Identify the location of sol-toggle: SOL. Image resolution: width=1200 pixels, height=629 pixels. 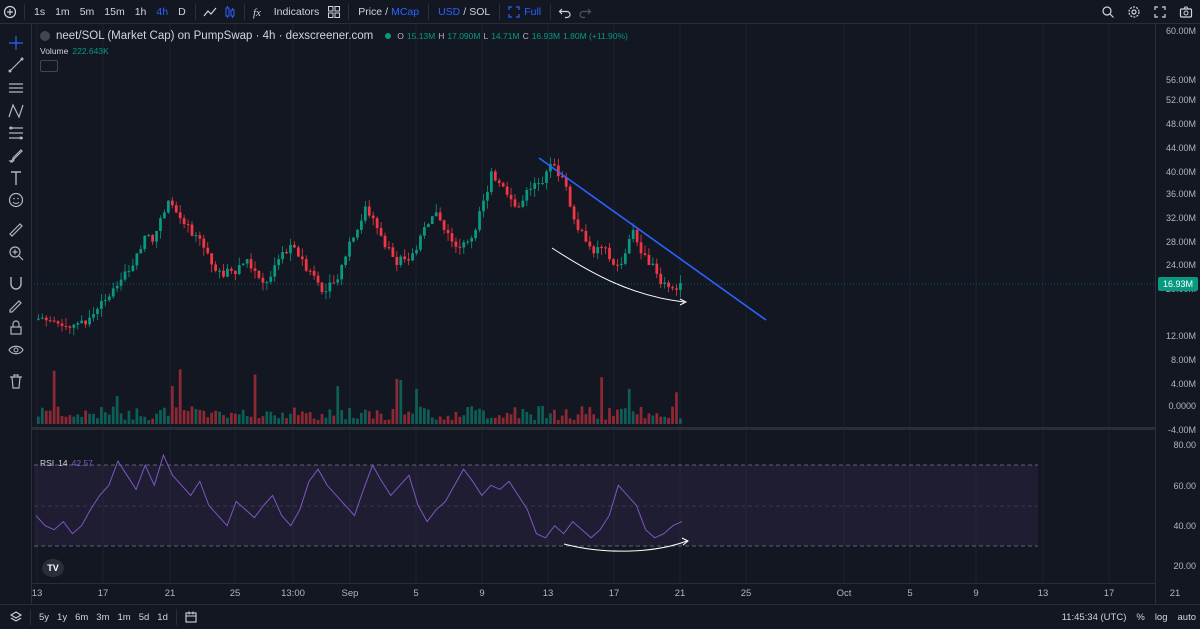
(481, 12).